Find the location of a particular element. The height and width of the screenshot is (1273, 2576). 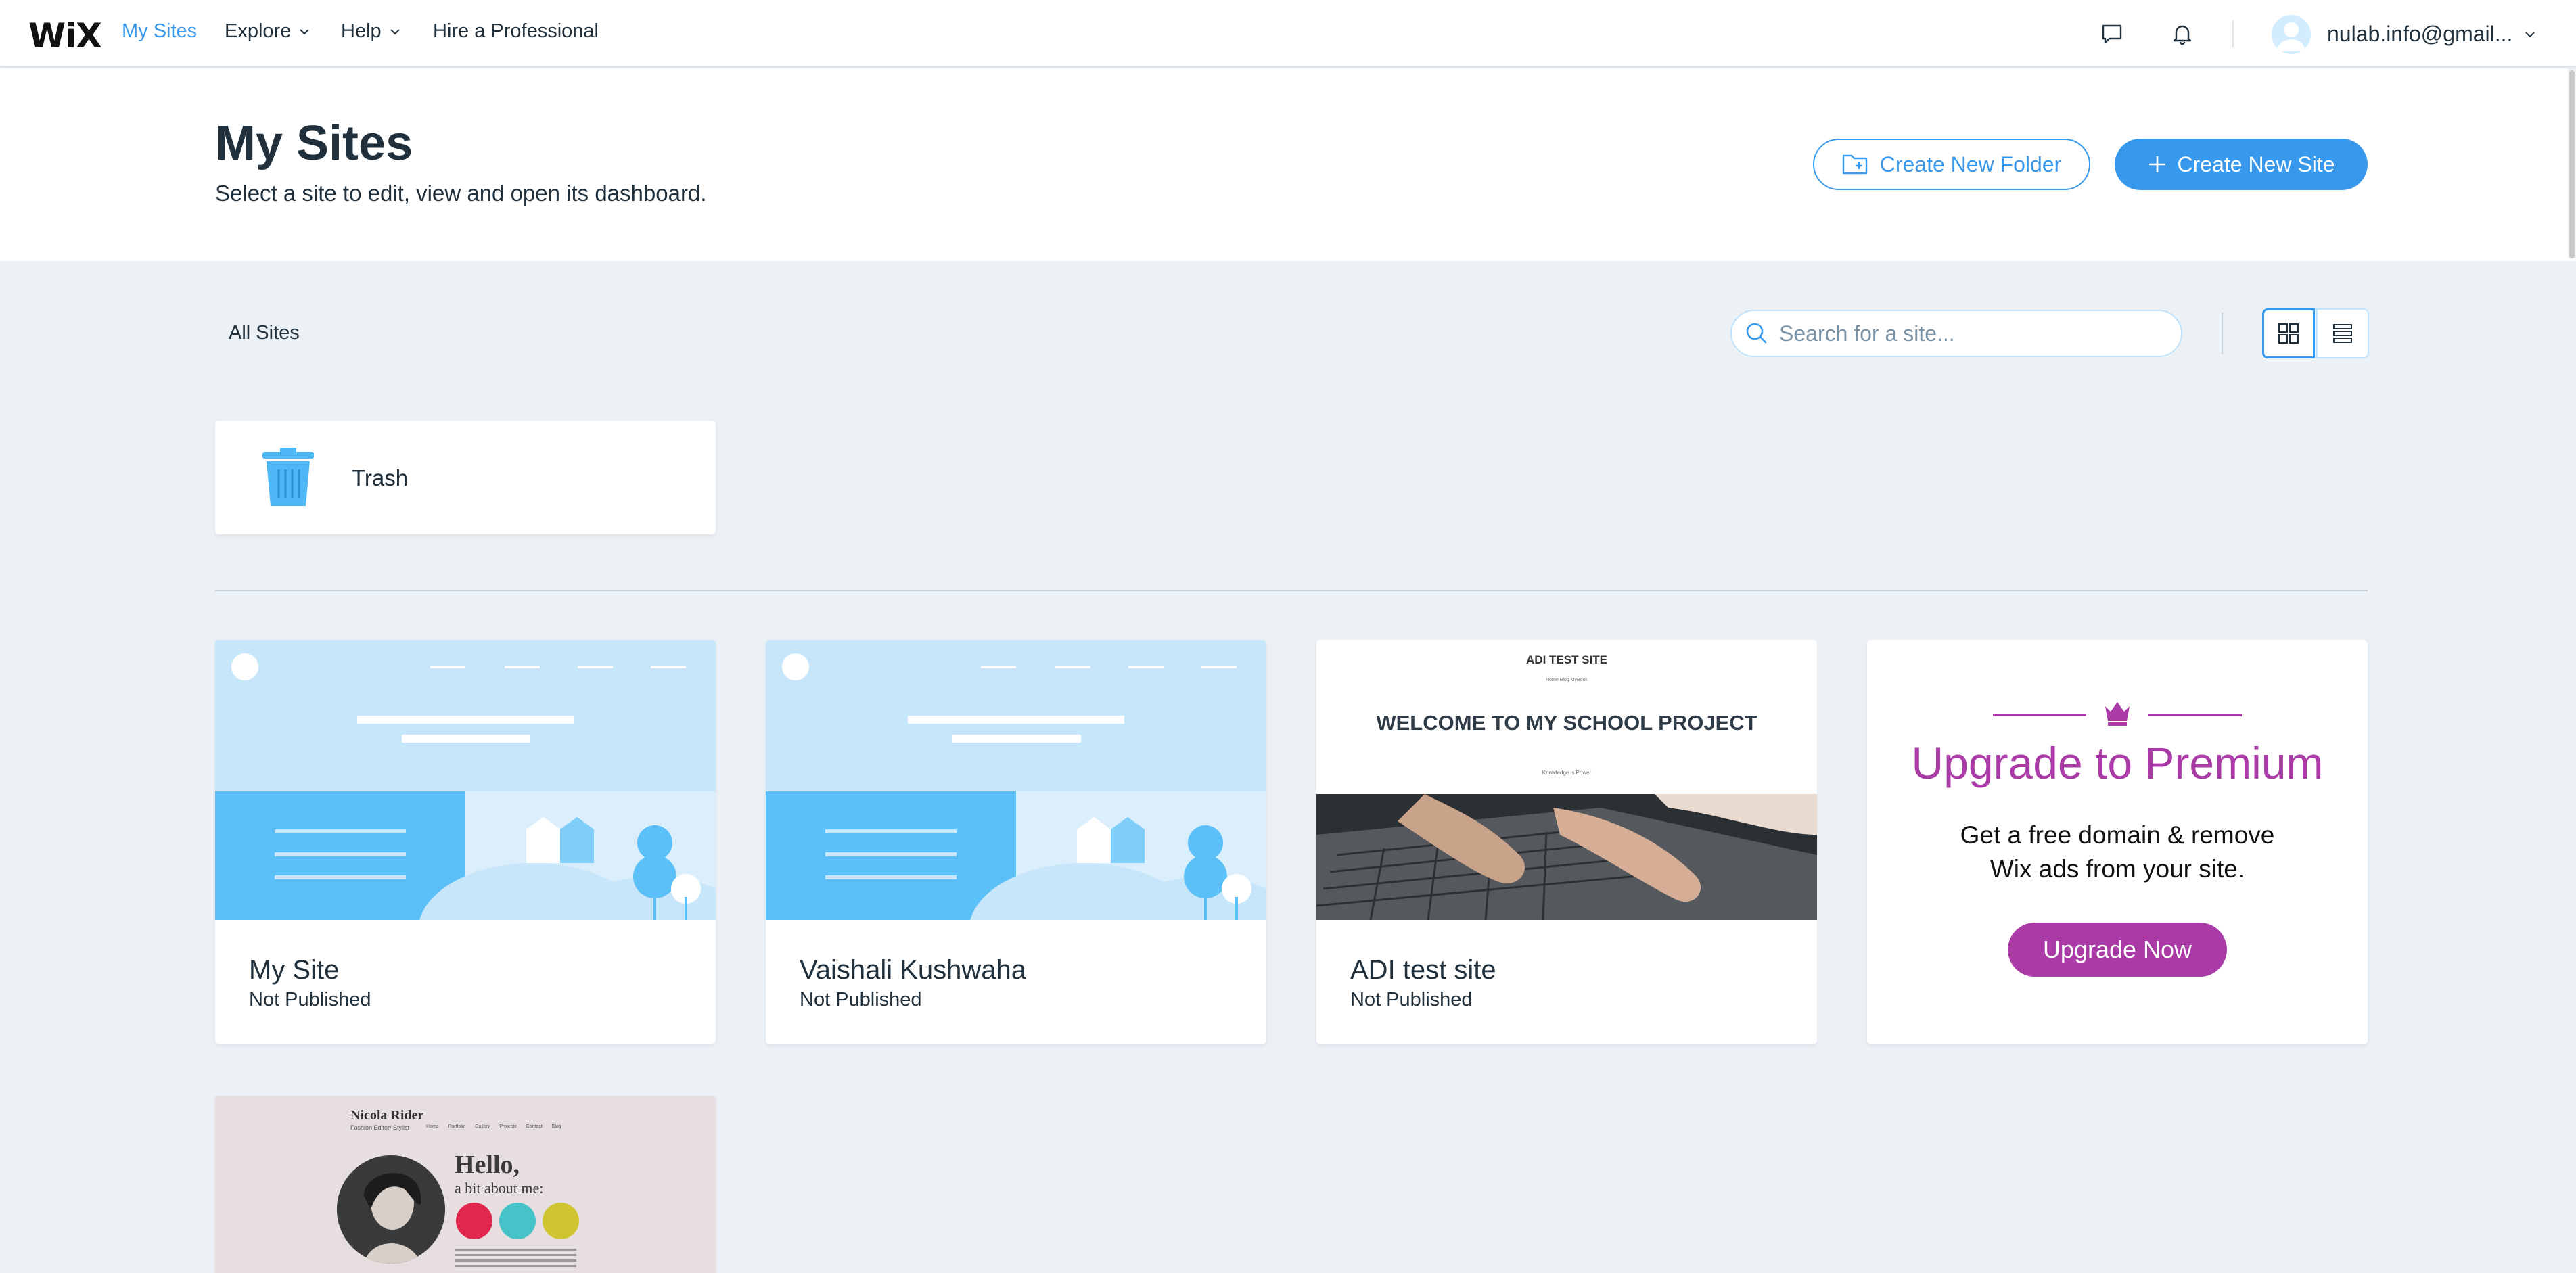

trash-label: Trash is located at coordinates (380, 477).